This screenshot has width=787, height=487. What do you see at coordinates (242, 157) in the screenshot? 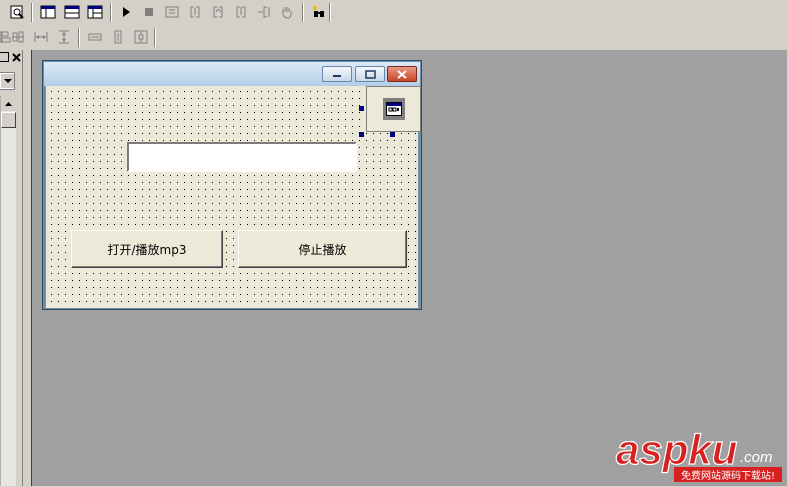
I see `file-path-input` at bounding box center [242, 157].